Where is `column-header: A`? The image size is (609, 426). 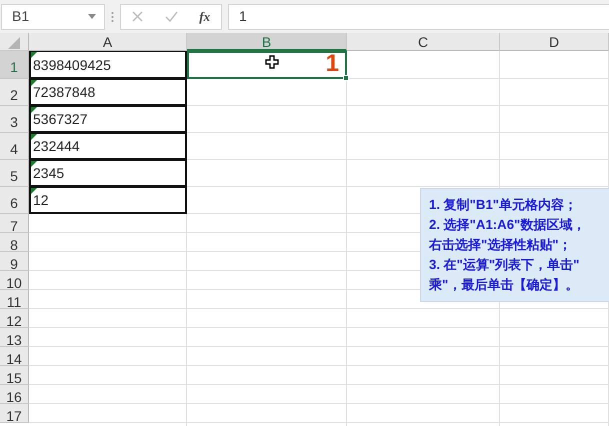
column-header: A is located at coordinates (108, 42).